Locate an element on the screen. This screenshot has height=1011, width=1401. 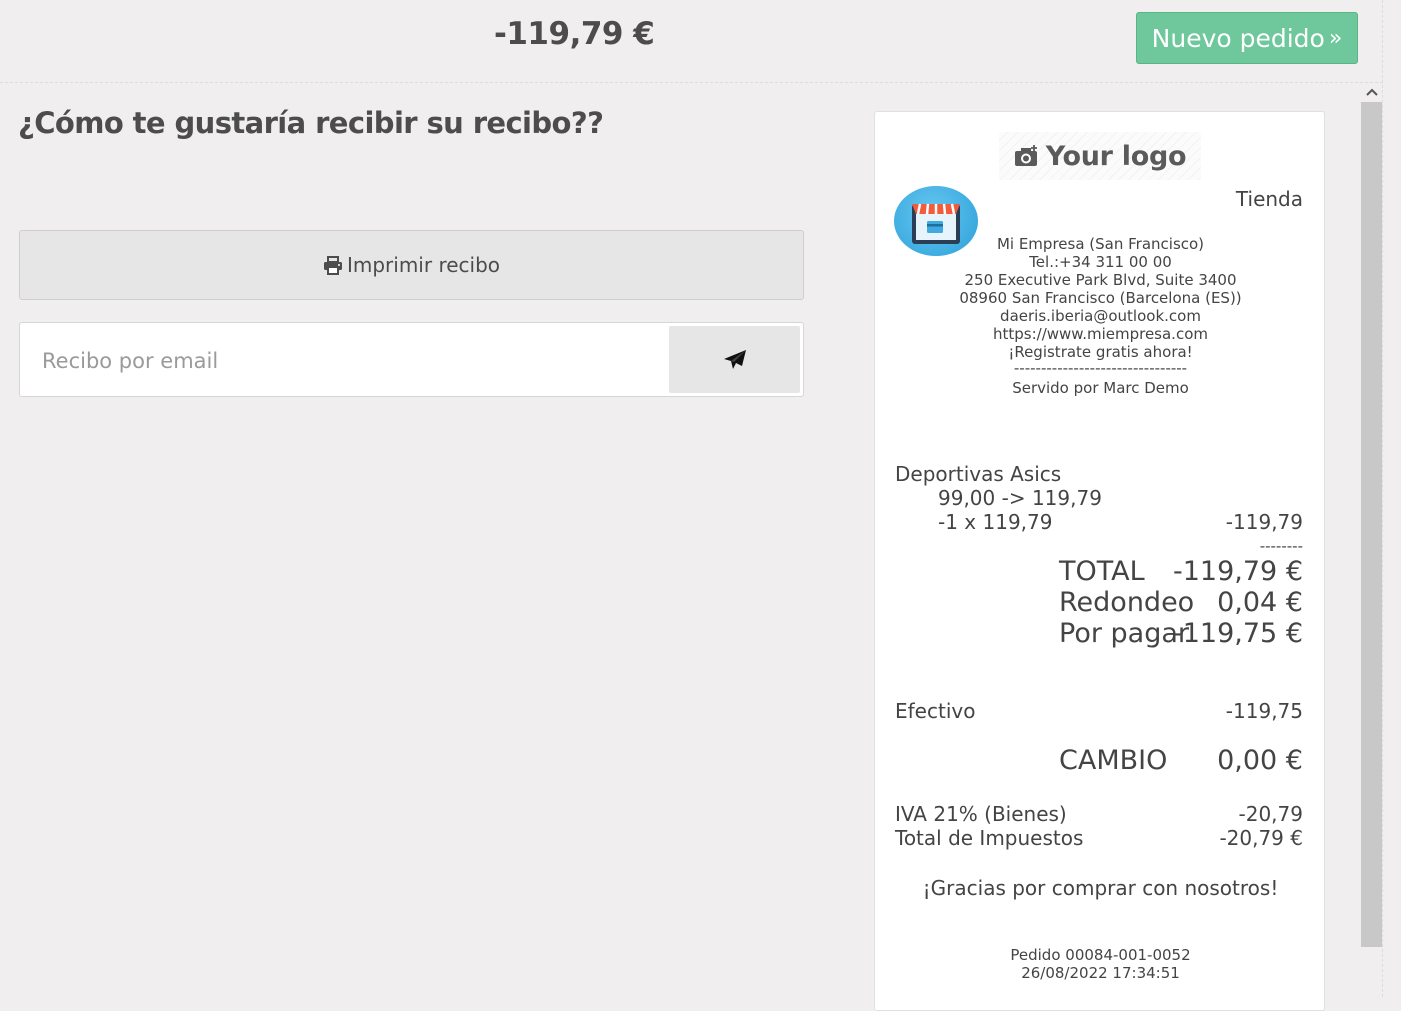
company-phone: Tel.:+34 311 00 00 is located at coordinates (1100, 262).